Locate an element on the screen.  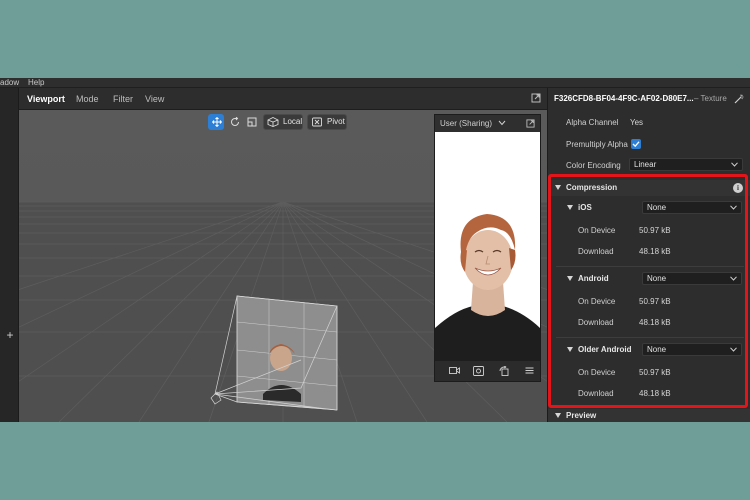
preview-section-header: Preview is located at coordinates (649, 415).